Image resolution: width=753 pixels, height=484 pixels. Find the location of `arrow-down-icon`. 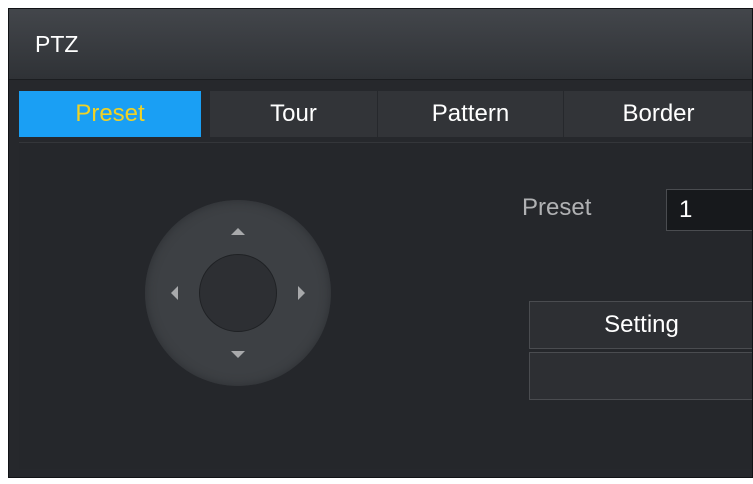

arrow-down-icon is located at coordinates (238, 354).